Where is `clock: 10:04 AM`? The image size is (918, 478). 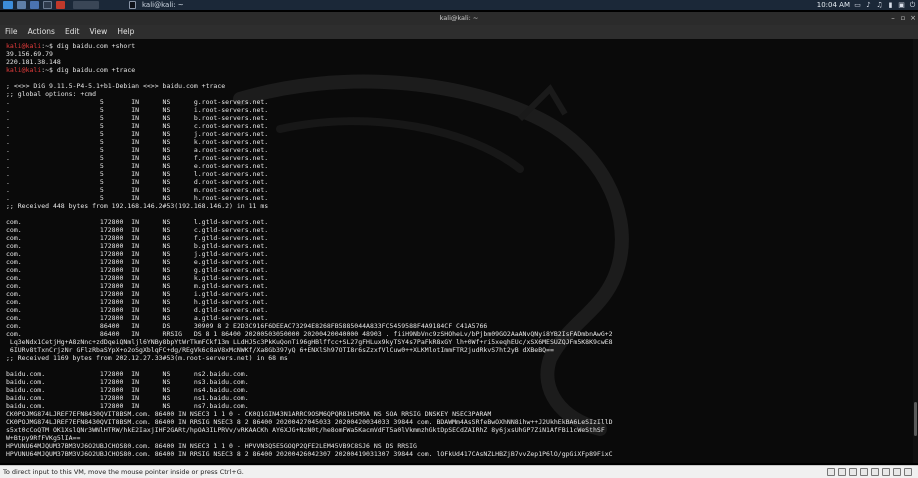
clock: 10:04 AM is located at coordinates (833, 5).